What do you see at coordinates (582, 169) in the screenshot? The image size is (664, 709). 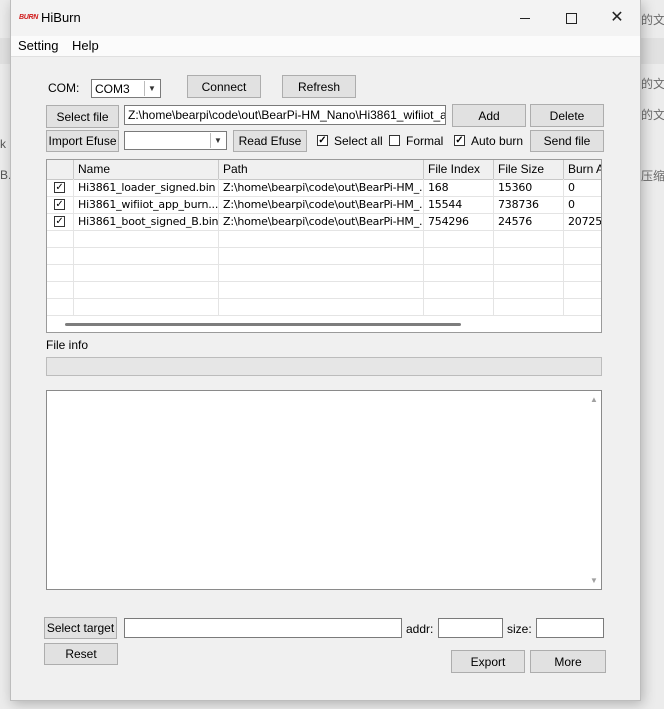 I see `column-header-burn-addr: Burn A` at bounding box center [582, 169].